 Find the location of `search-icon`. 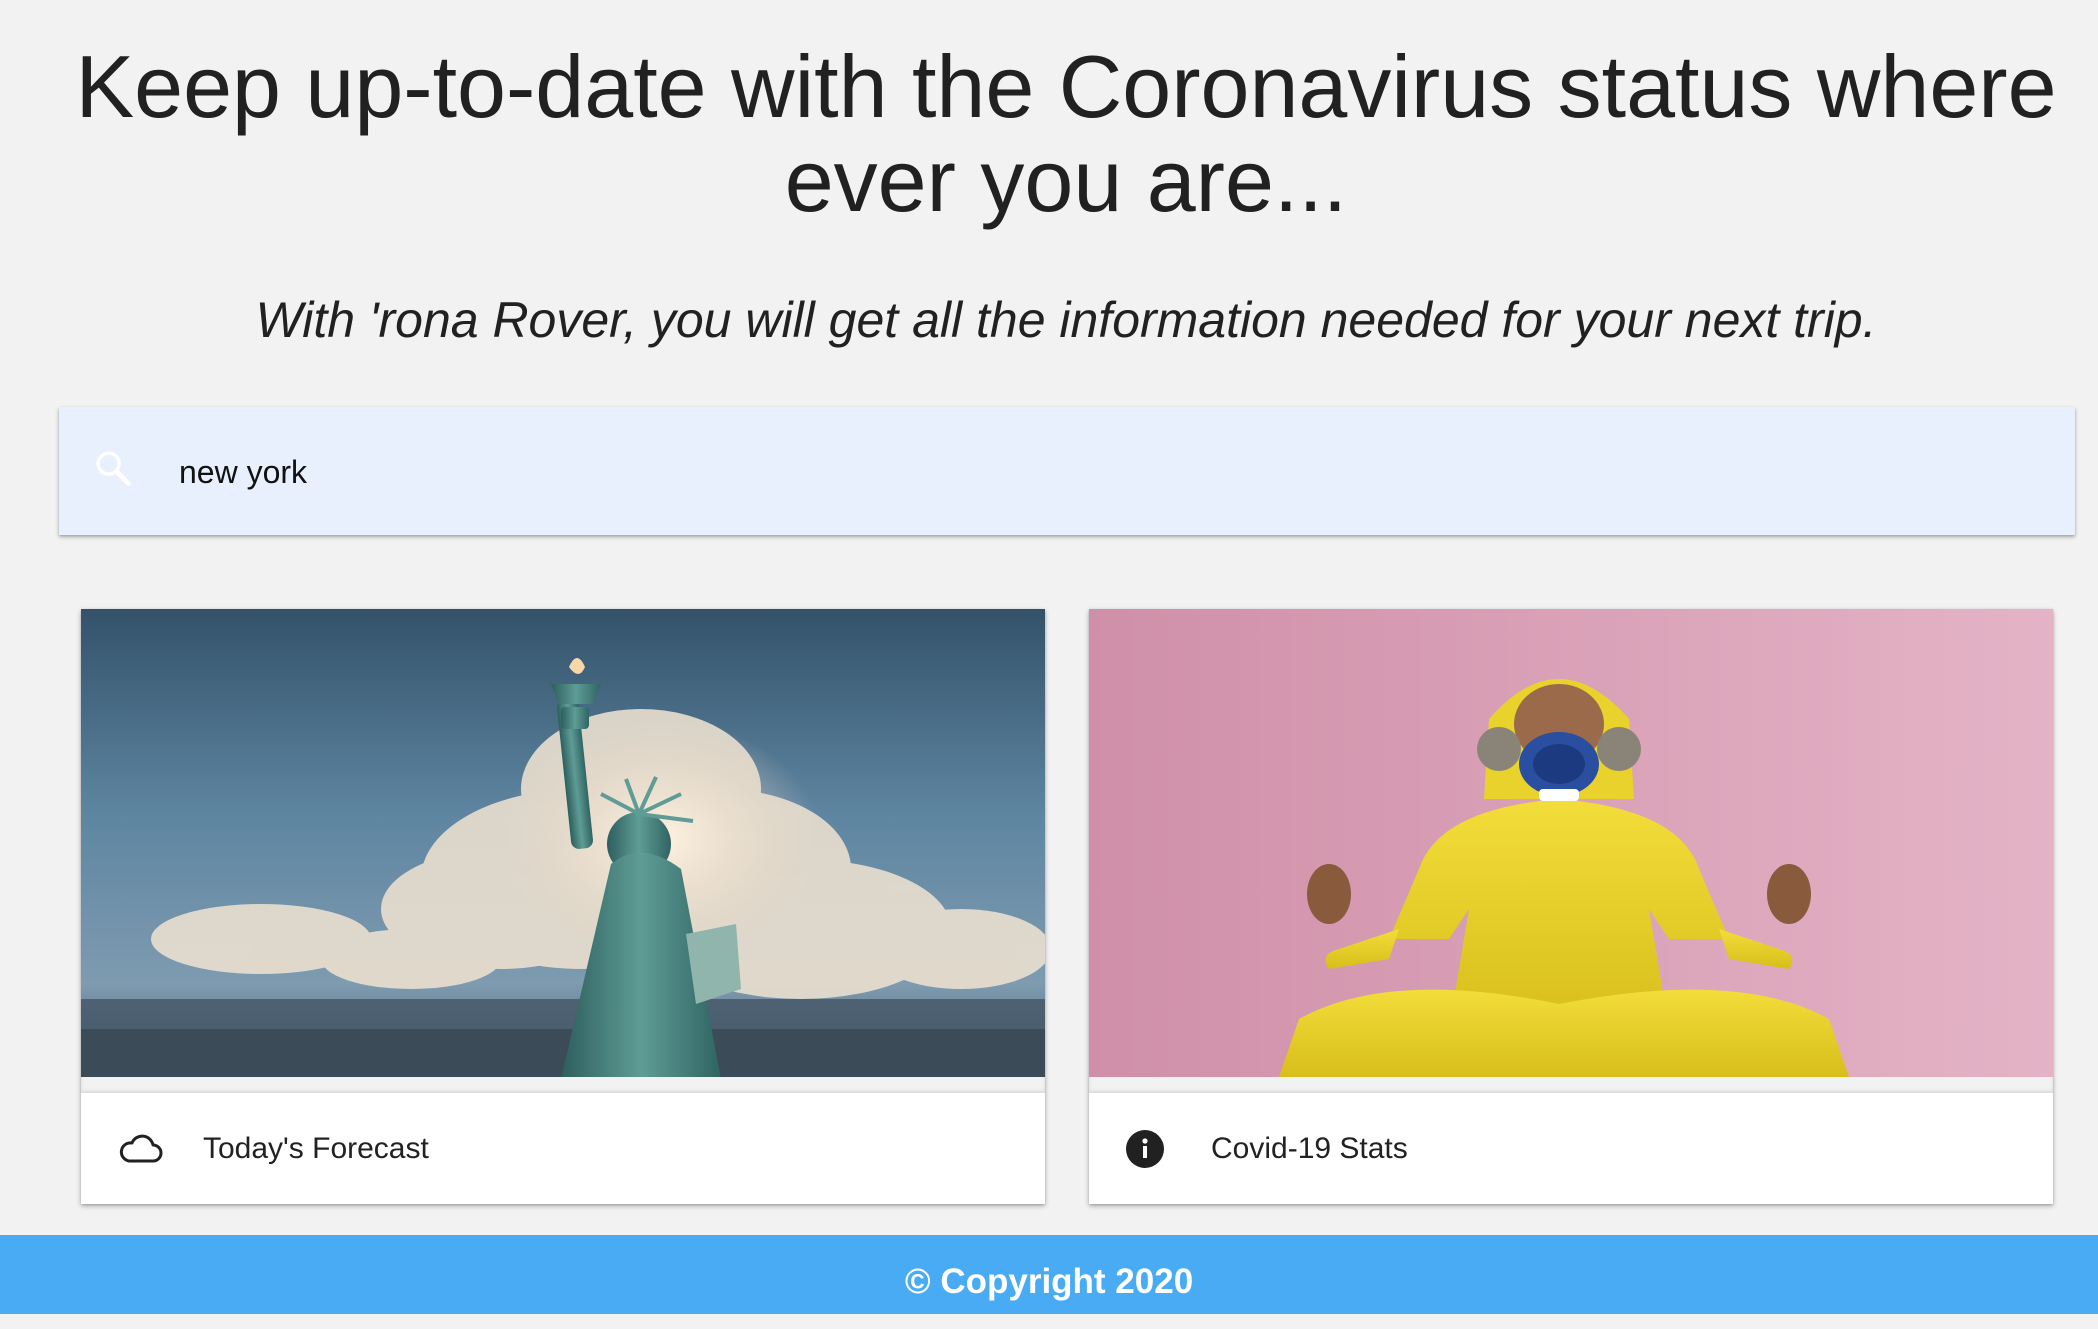

search-icon is located at coordinates (114, 469).